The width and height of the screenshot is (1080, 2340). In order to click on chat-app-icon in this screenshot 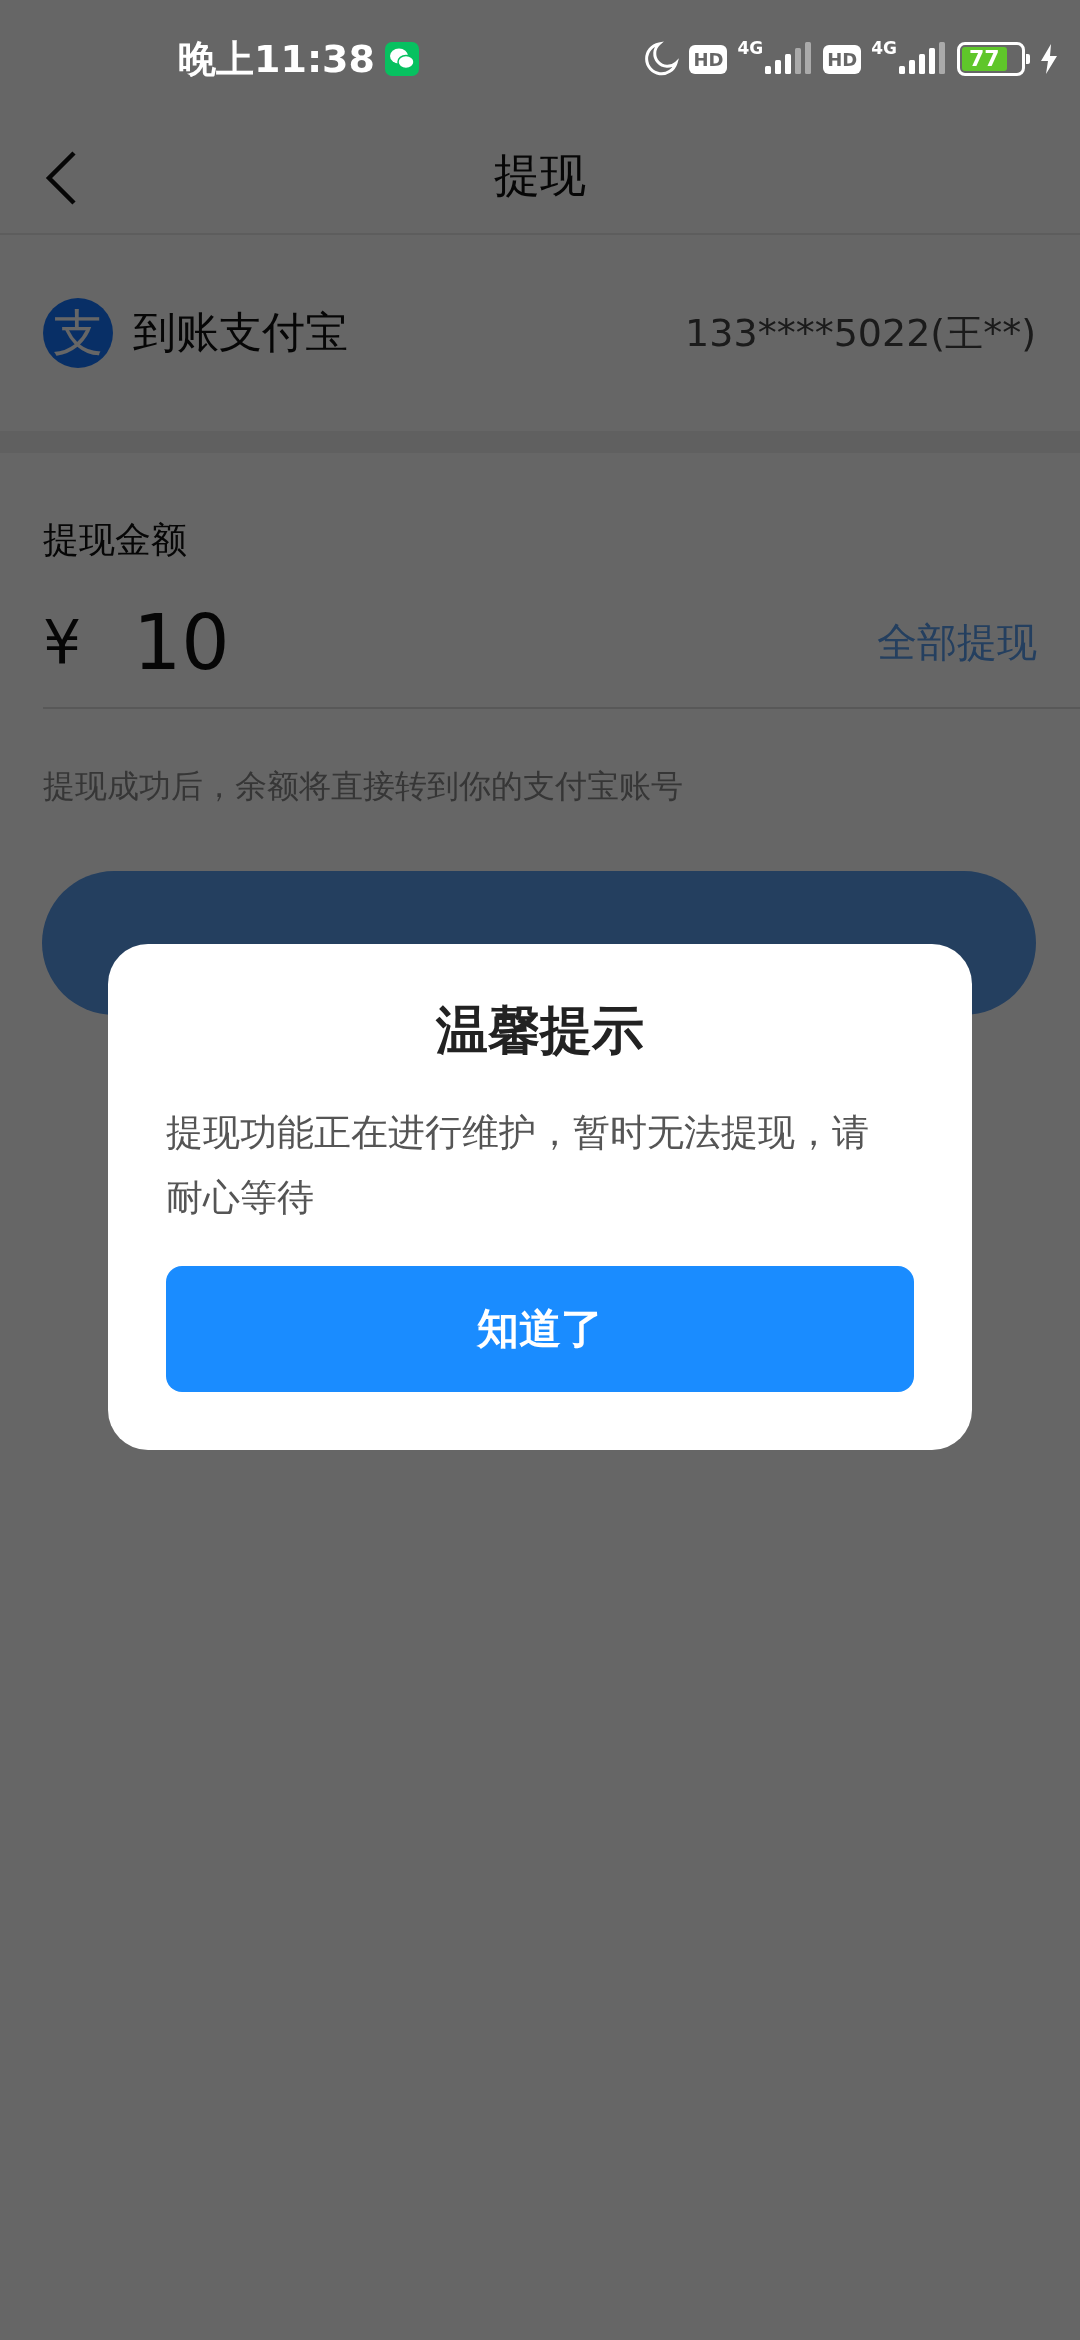, I will do `click(401, 59)`.